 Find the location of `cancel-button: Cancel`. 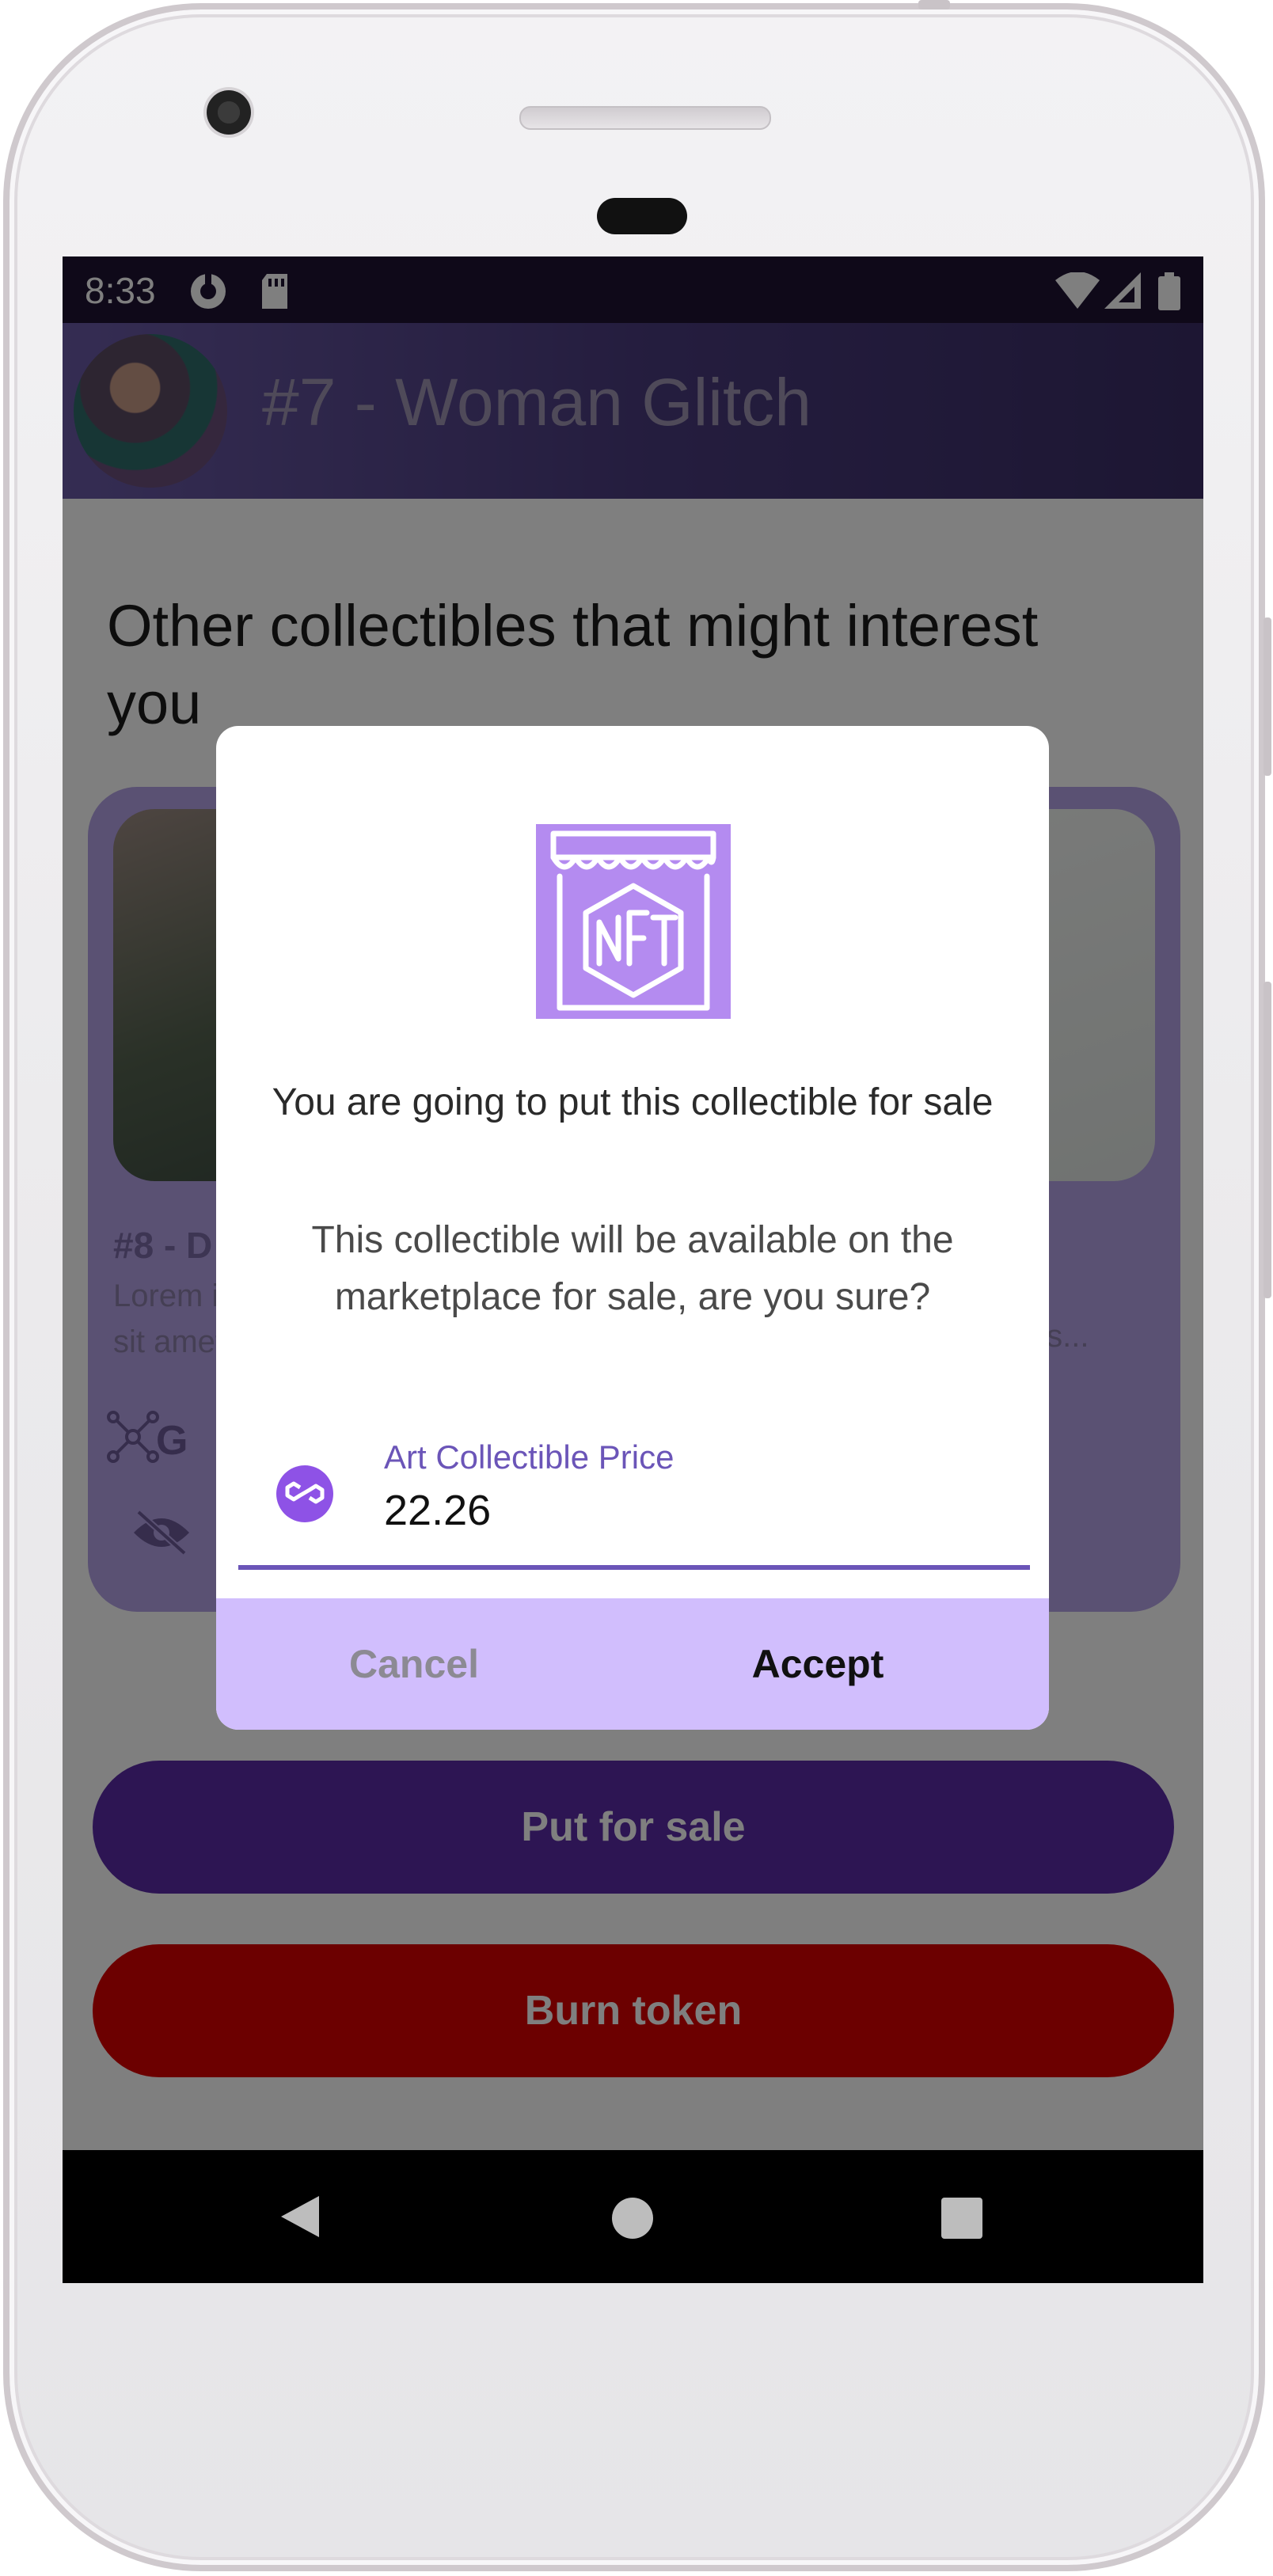

cancel-button: Cancel is located at coordinates (414, 1664).